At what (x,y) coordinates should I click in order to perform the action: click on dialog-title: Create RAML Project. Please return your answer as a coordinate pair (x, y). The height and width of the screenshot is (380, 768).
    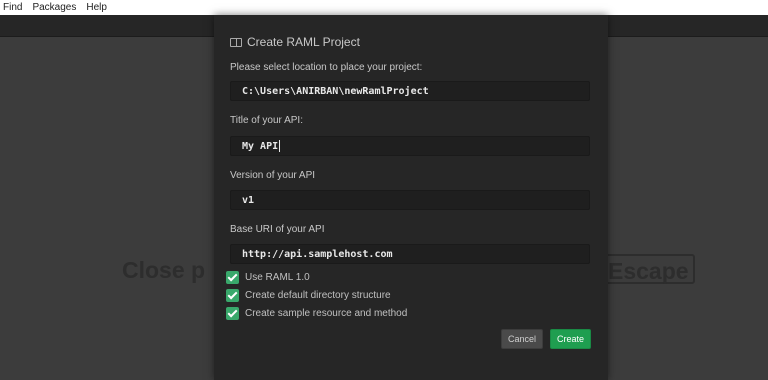
    Looking at the image, I should click on (295, 42).